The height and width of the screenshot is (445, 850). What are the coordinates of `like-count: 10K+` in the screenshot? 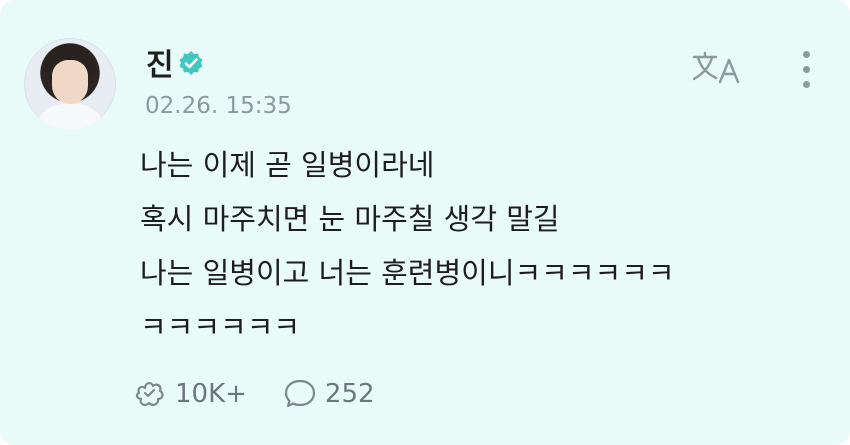 It's located at (211, 394).